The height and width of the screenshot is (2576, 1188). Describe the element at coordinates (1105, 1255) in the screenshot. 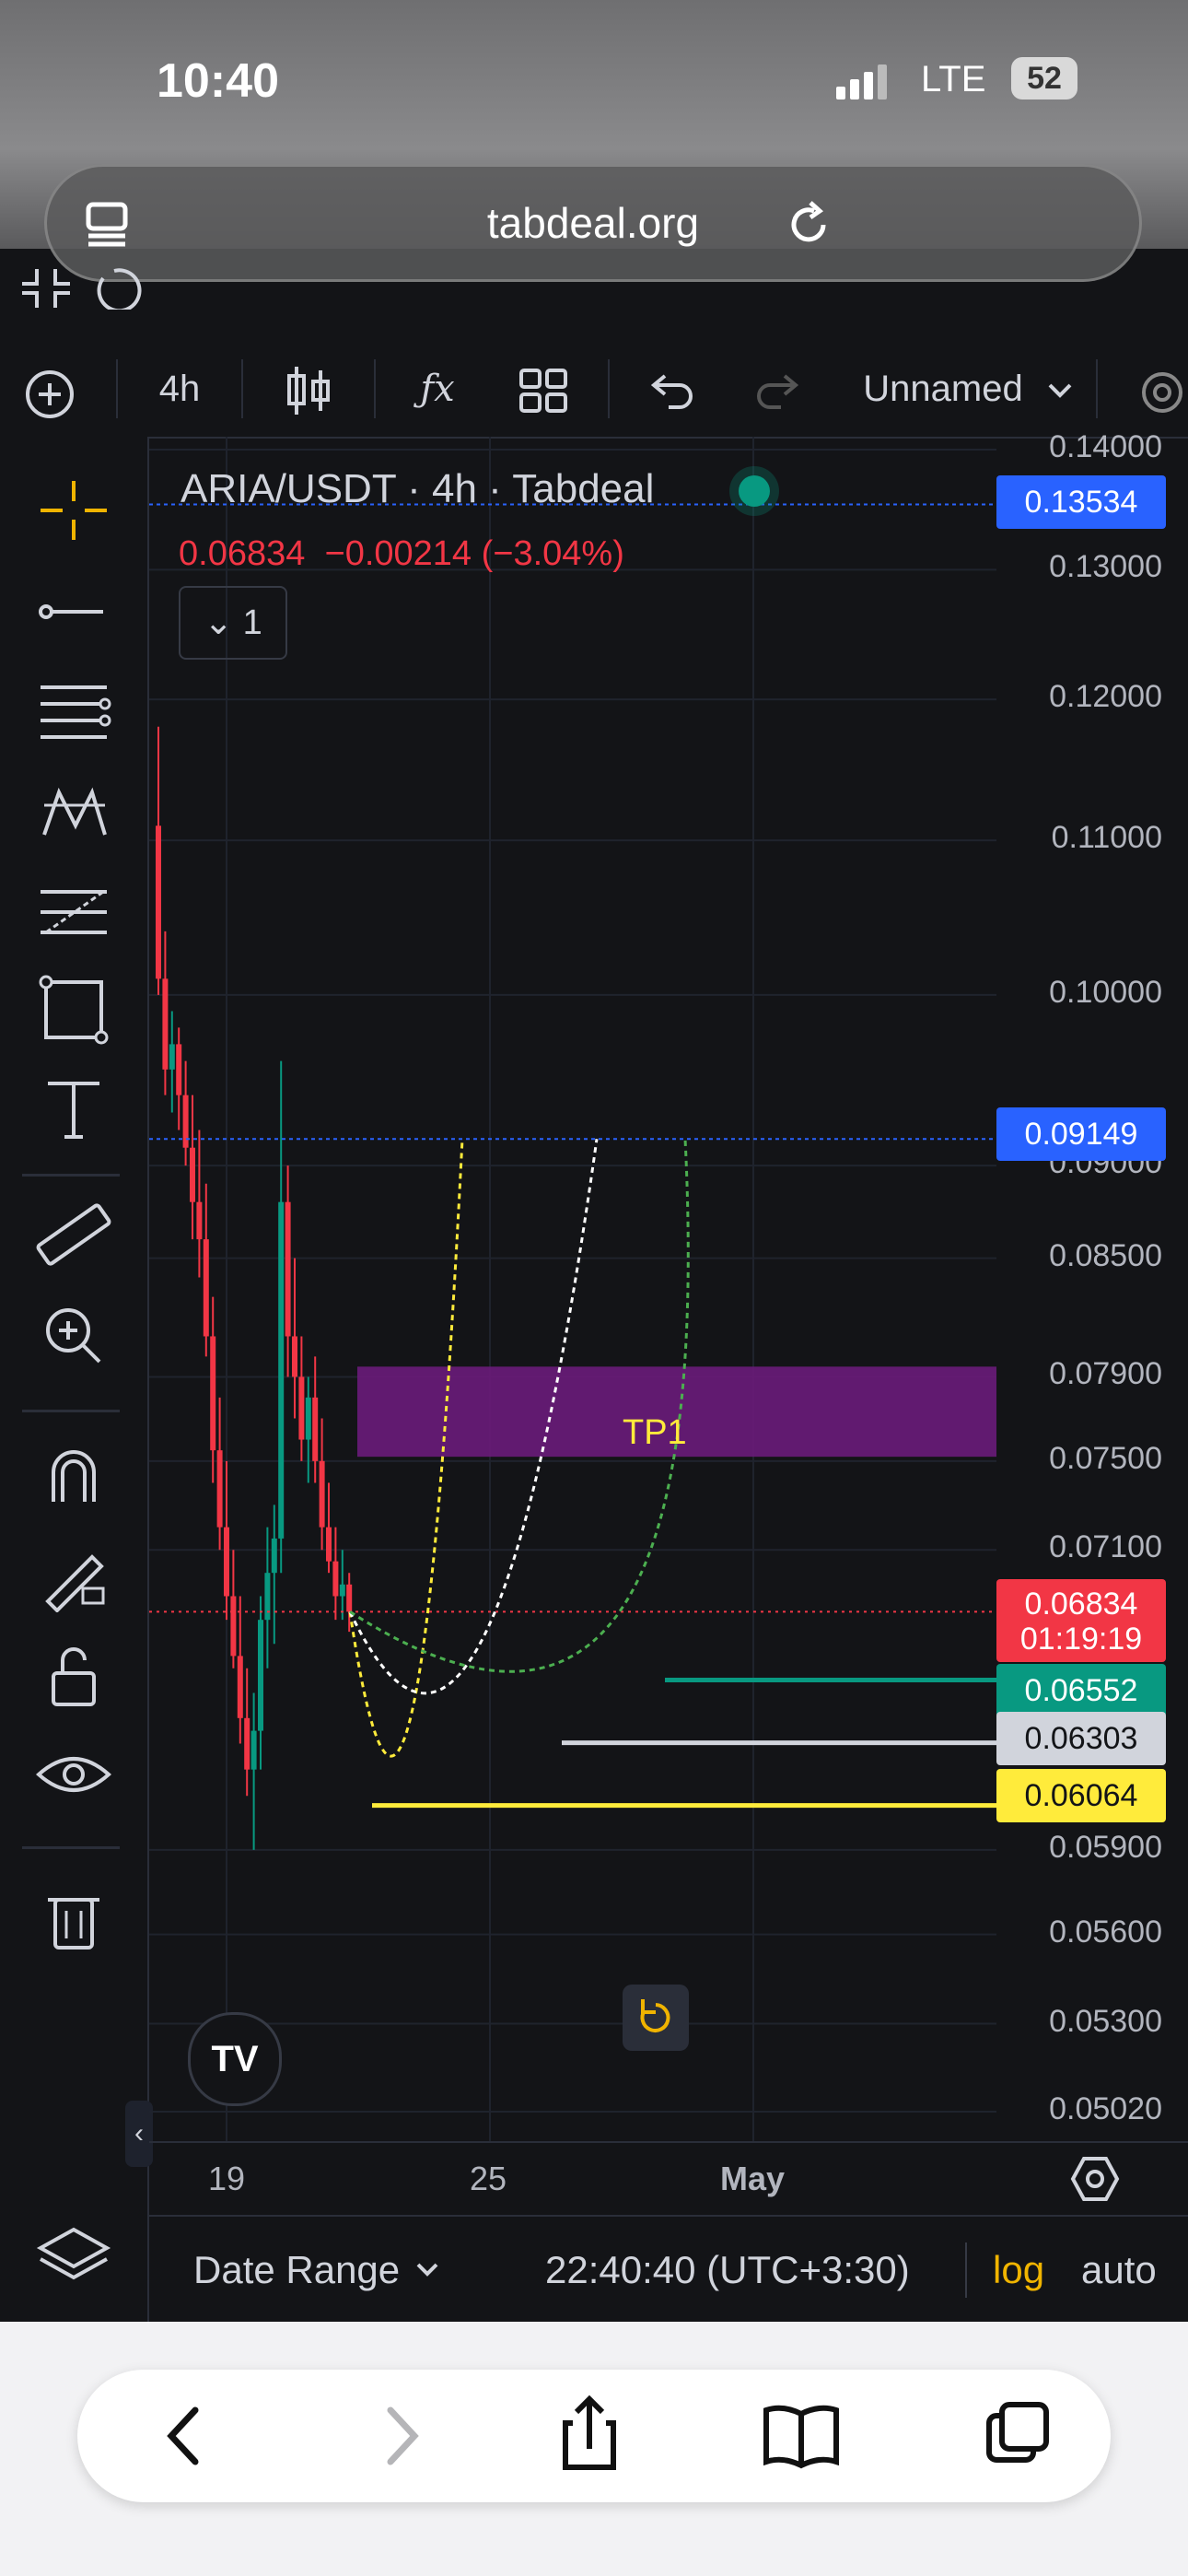

I see `price-tick: 0.08500` at that location.